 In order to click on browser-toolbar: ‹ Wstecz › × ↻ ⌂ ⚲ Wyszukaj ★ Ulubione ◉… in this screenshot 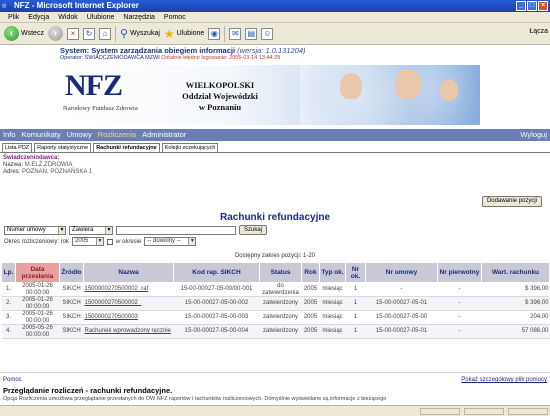, I will do `click(275, 34)`.